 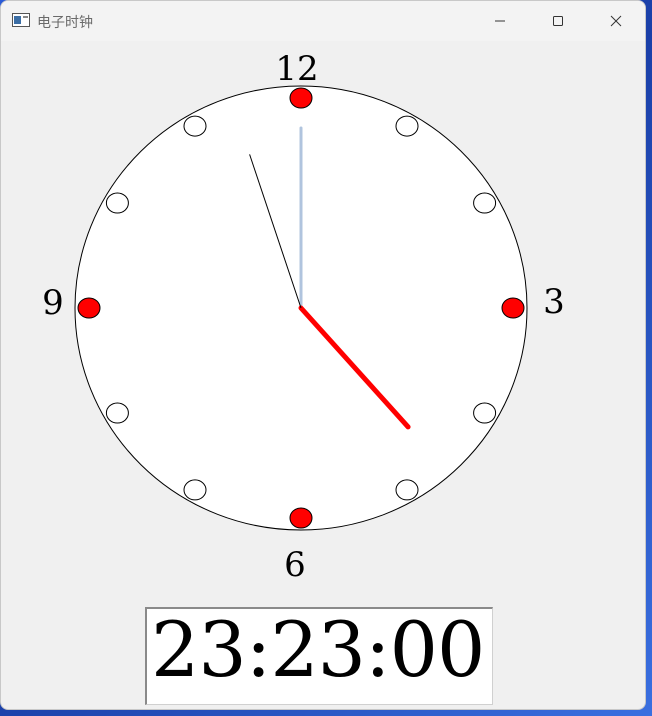 What do you see at coordinates (323, 21) in the screenshot?
I see `title-bar: 电子时钟` at bounding box center [323, 21].